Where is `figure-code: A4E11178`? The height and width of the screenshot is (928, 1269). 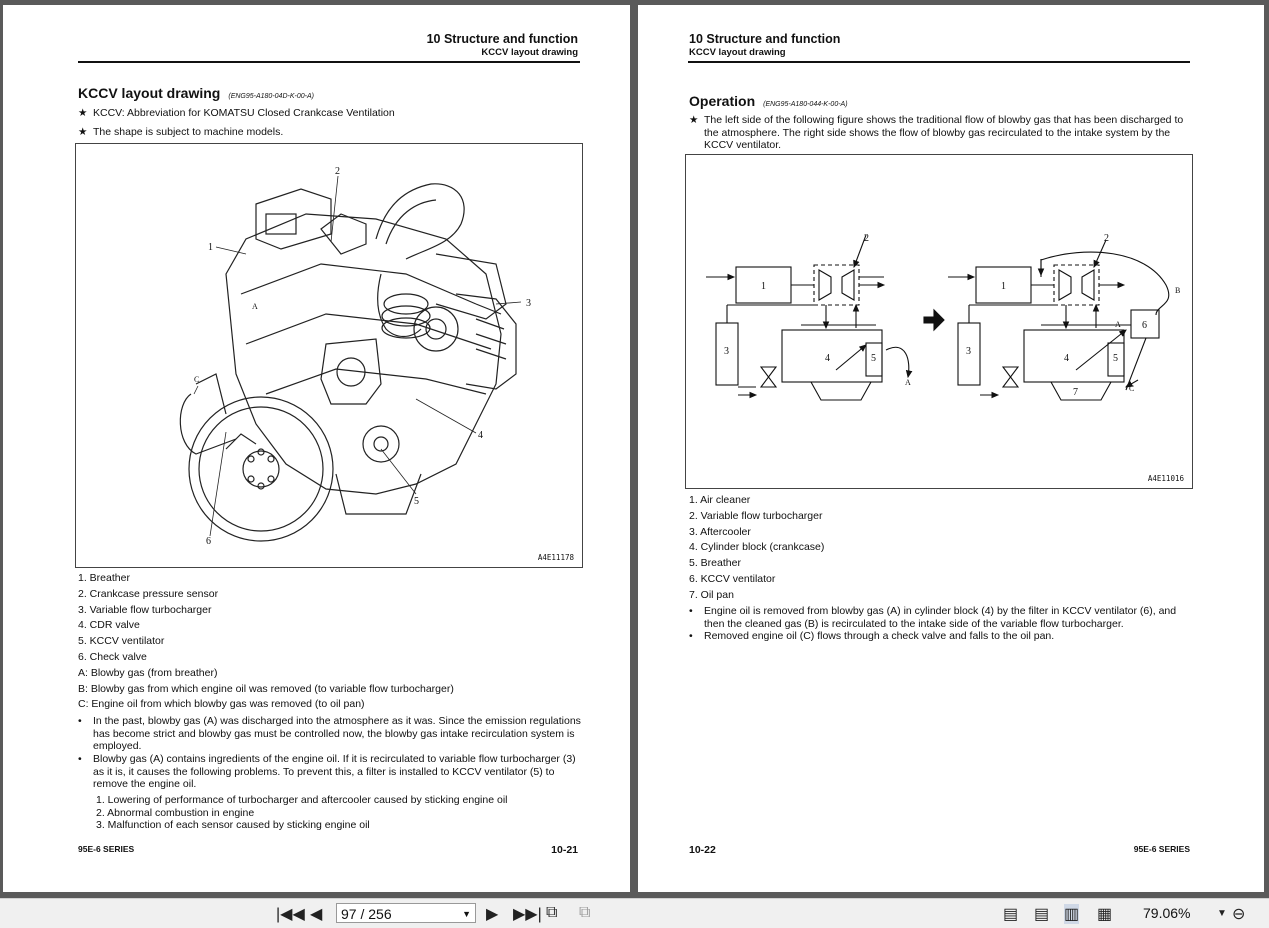 figure-code: A4E11178 is located at coordinates (555, 557).